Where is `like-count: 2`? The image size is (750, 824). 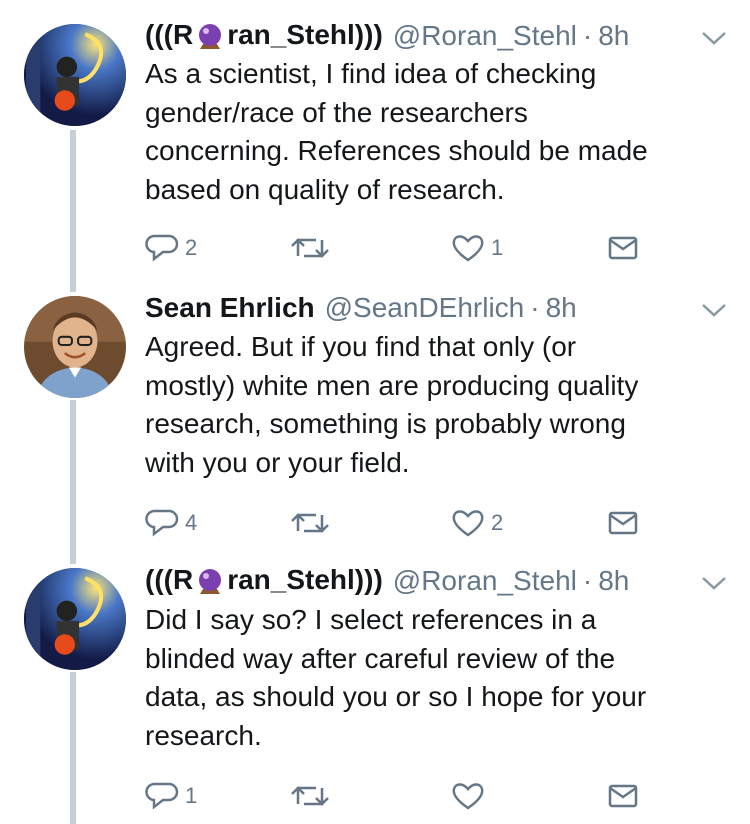
like-count: 2 is located at coordinates (497, 522).